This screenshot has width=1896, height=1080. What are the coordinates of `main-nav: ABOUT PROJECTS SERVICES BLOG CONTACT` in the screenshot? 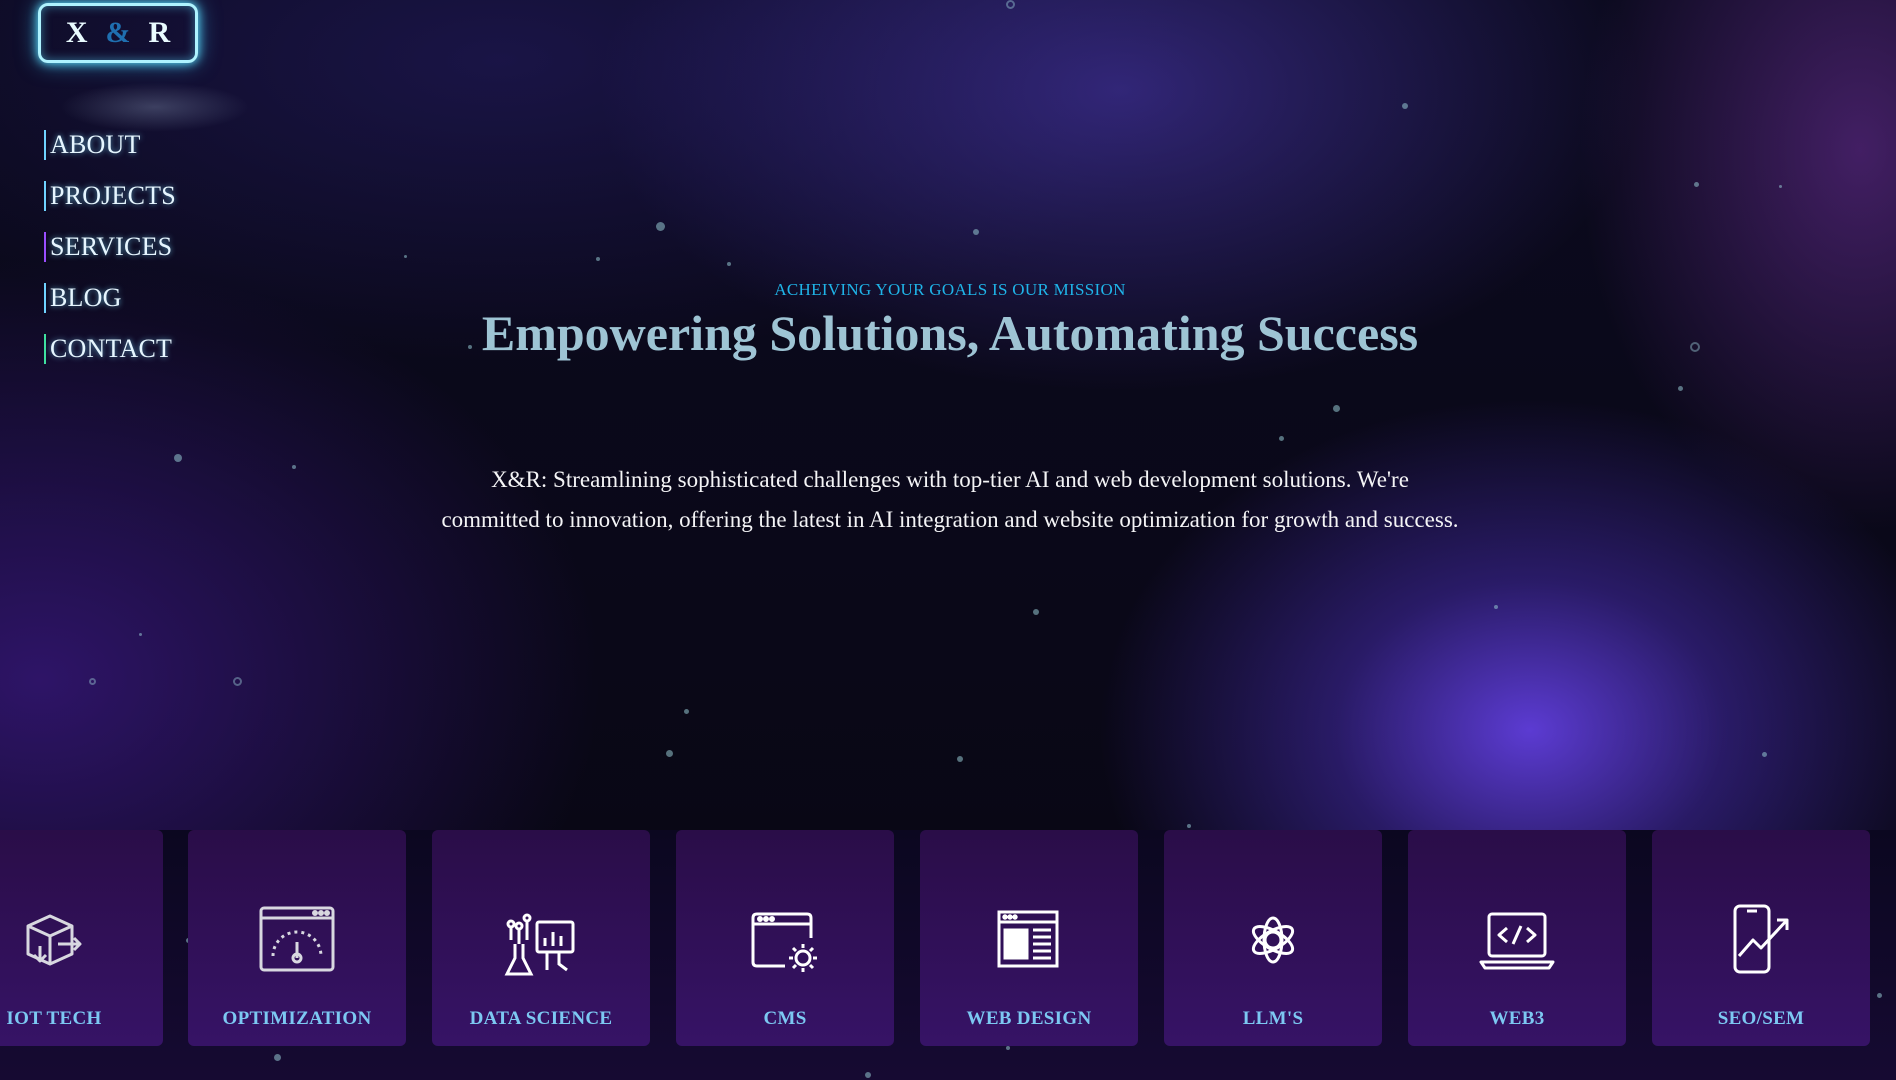 It's located at (110, 257).